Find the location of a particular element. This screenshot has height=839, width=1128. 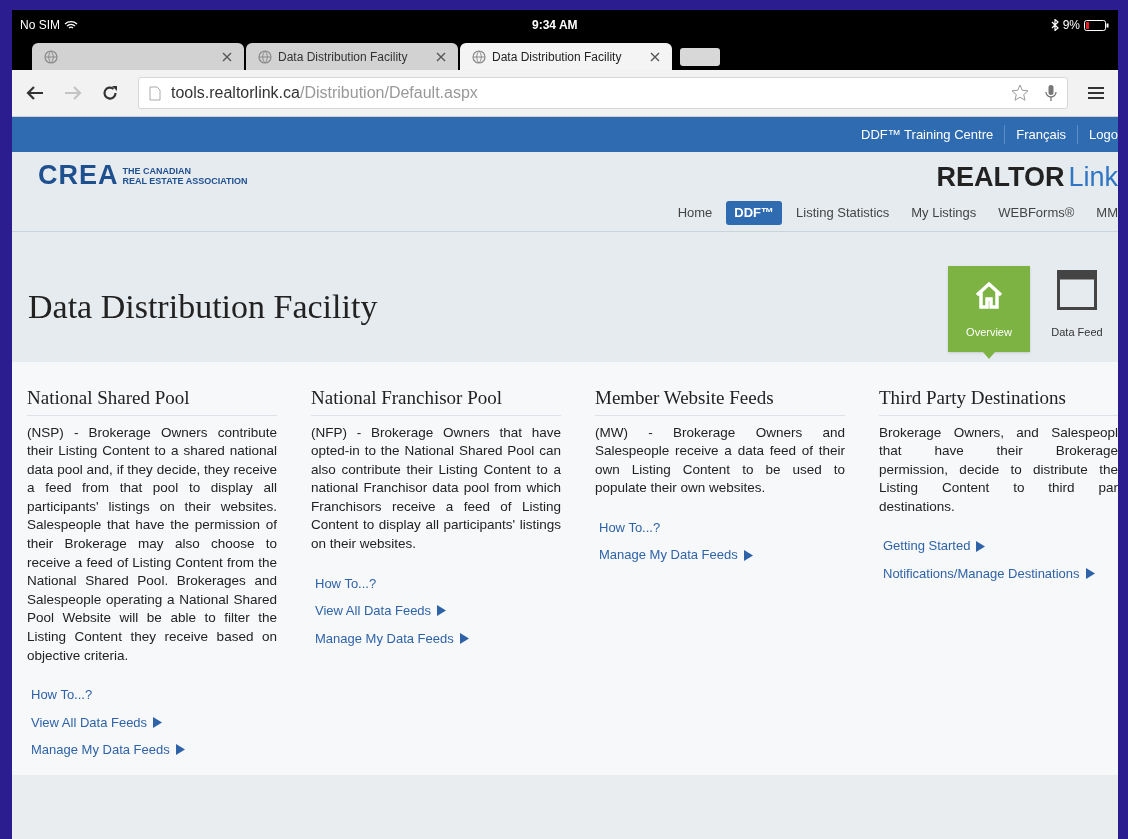

page-icon is located at coordinates (155, 93).